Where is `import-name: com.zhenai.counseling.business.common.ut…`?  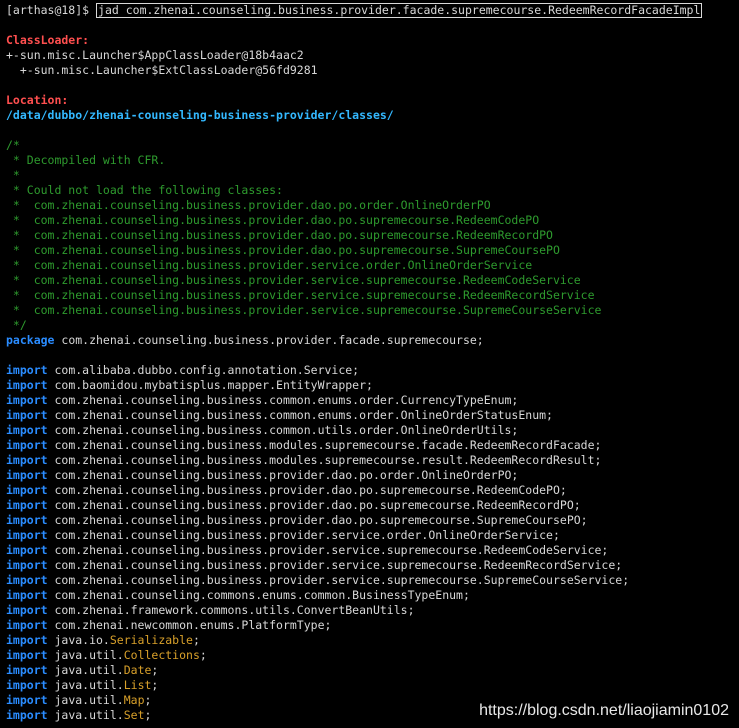 import-name: com.zhenai.counseling.business.common.ut… is located at coordinates (283, 430).